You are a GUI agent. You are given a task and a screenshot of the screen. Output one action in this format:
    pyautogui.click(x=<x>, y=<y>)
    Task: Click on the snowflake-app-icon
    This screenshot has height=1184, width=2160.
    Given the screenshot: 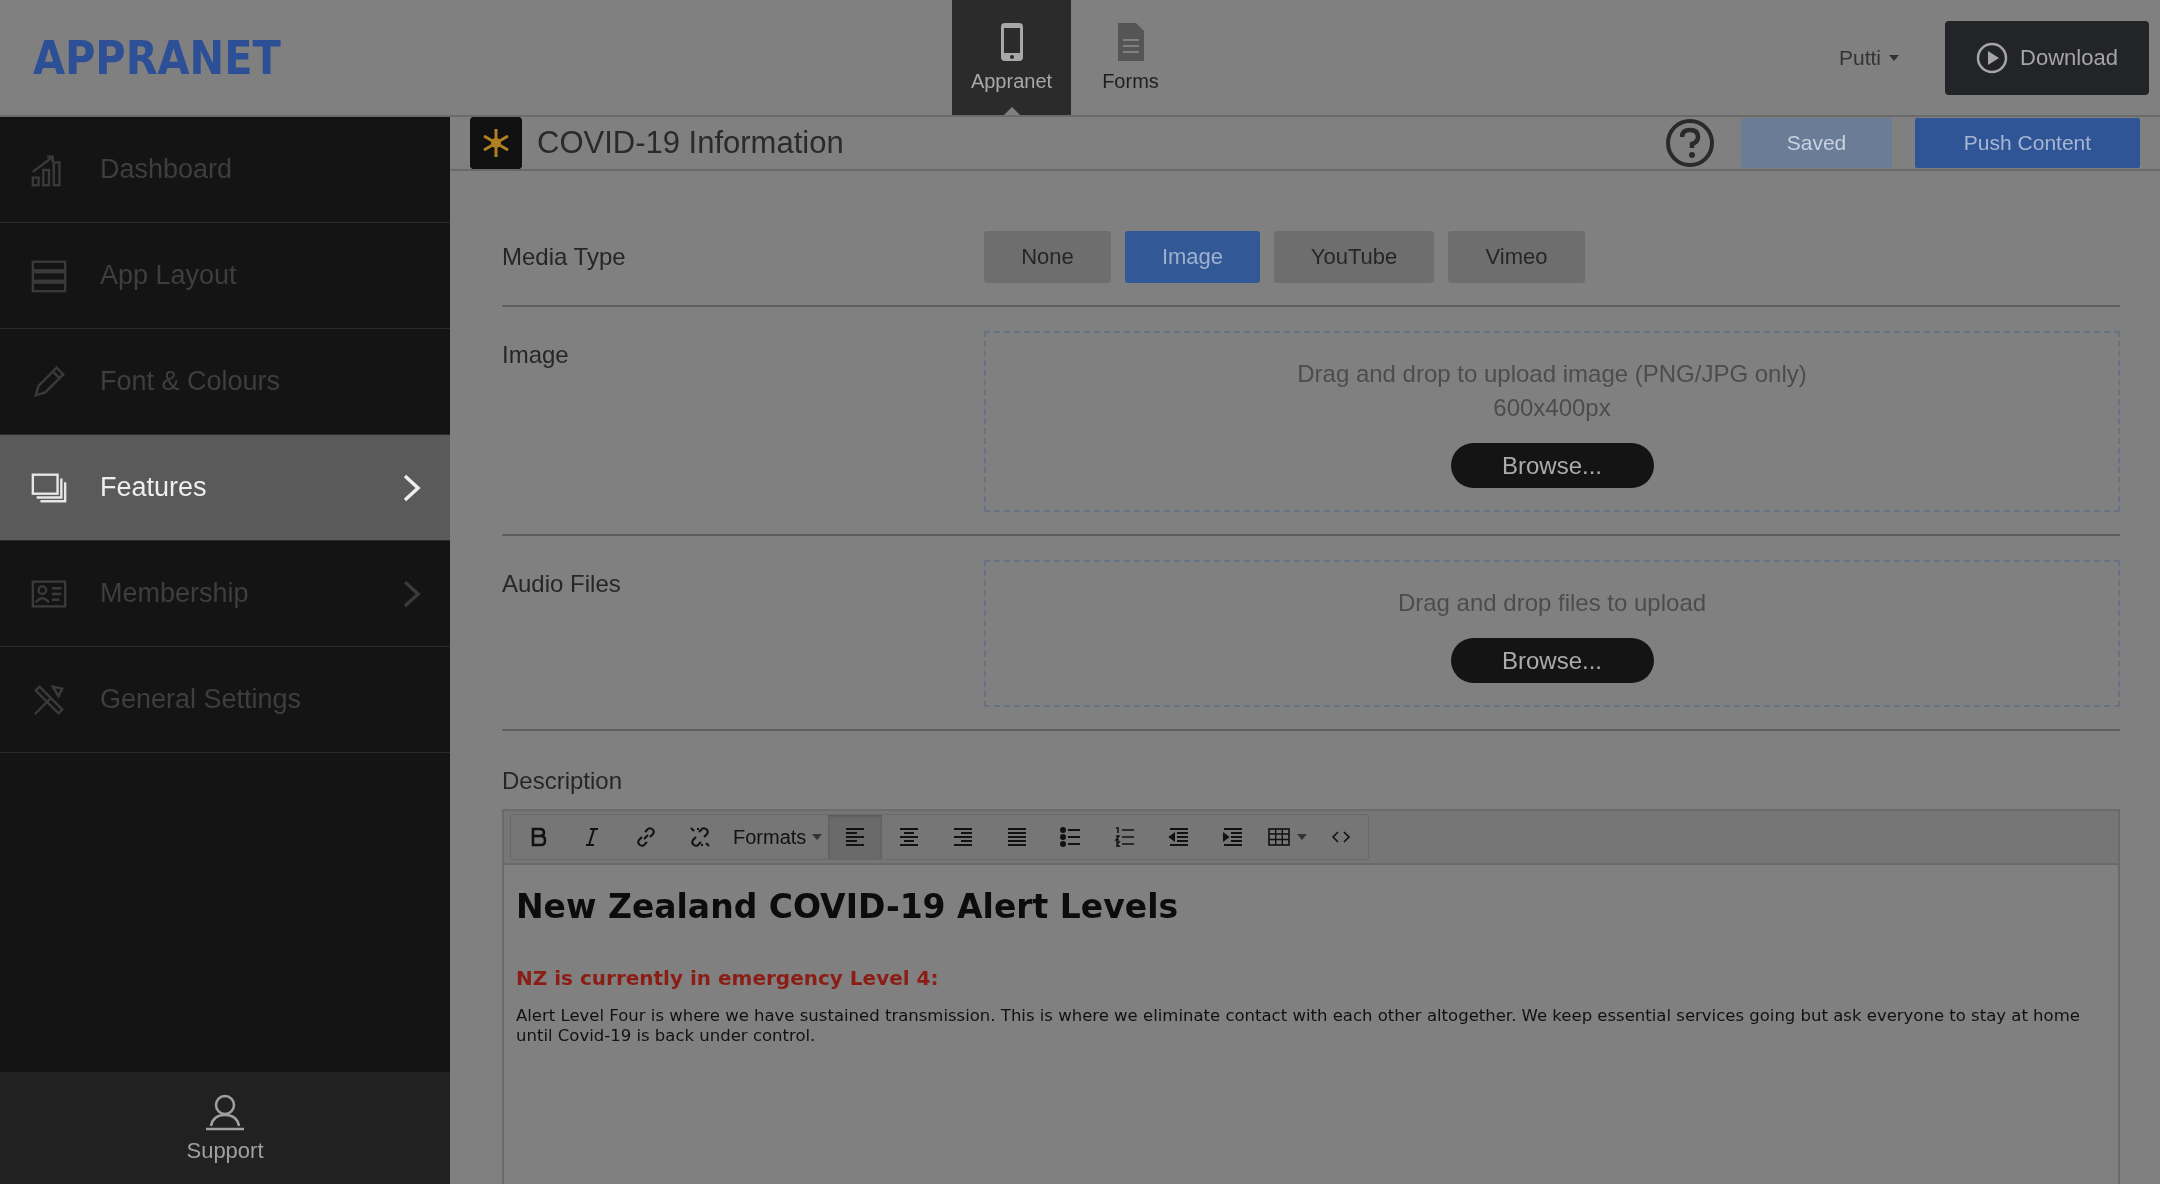 What is the action you would take?
    pyautogui.click(x=496, y=143)
    